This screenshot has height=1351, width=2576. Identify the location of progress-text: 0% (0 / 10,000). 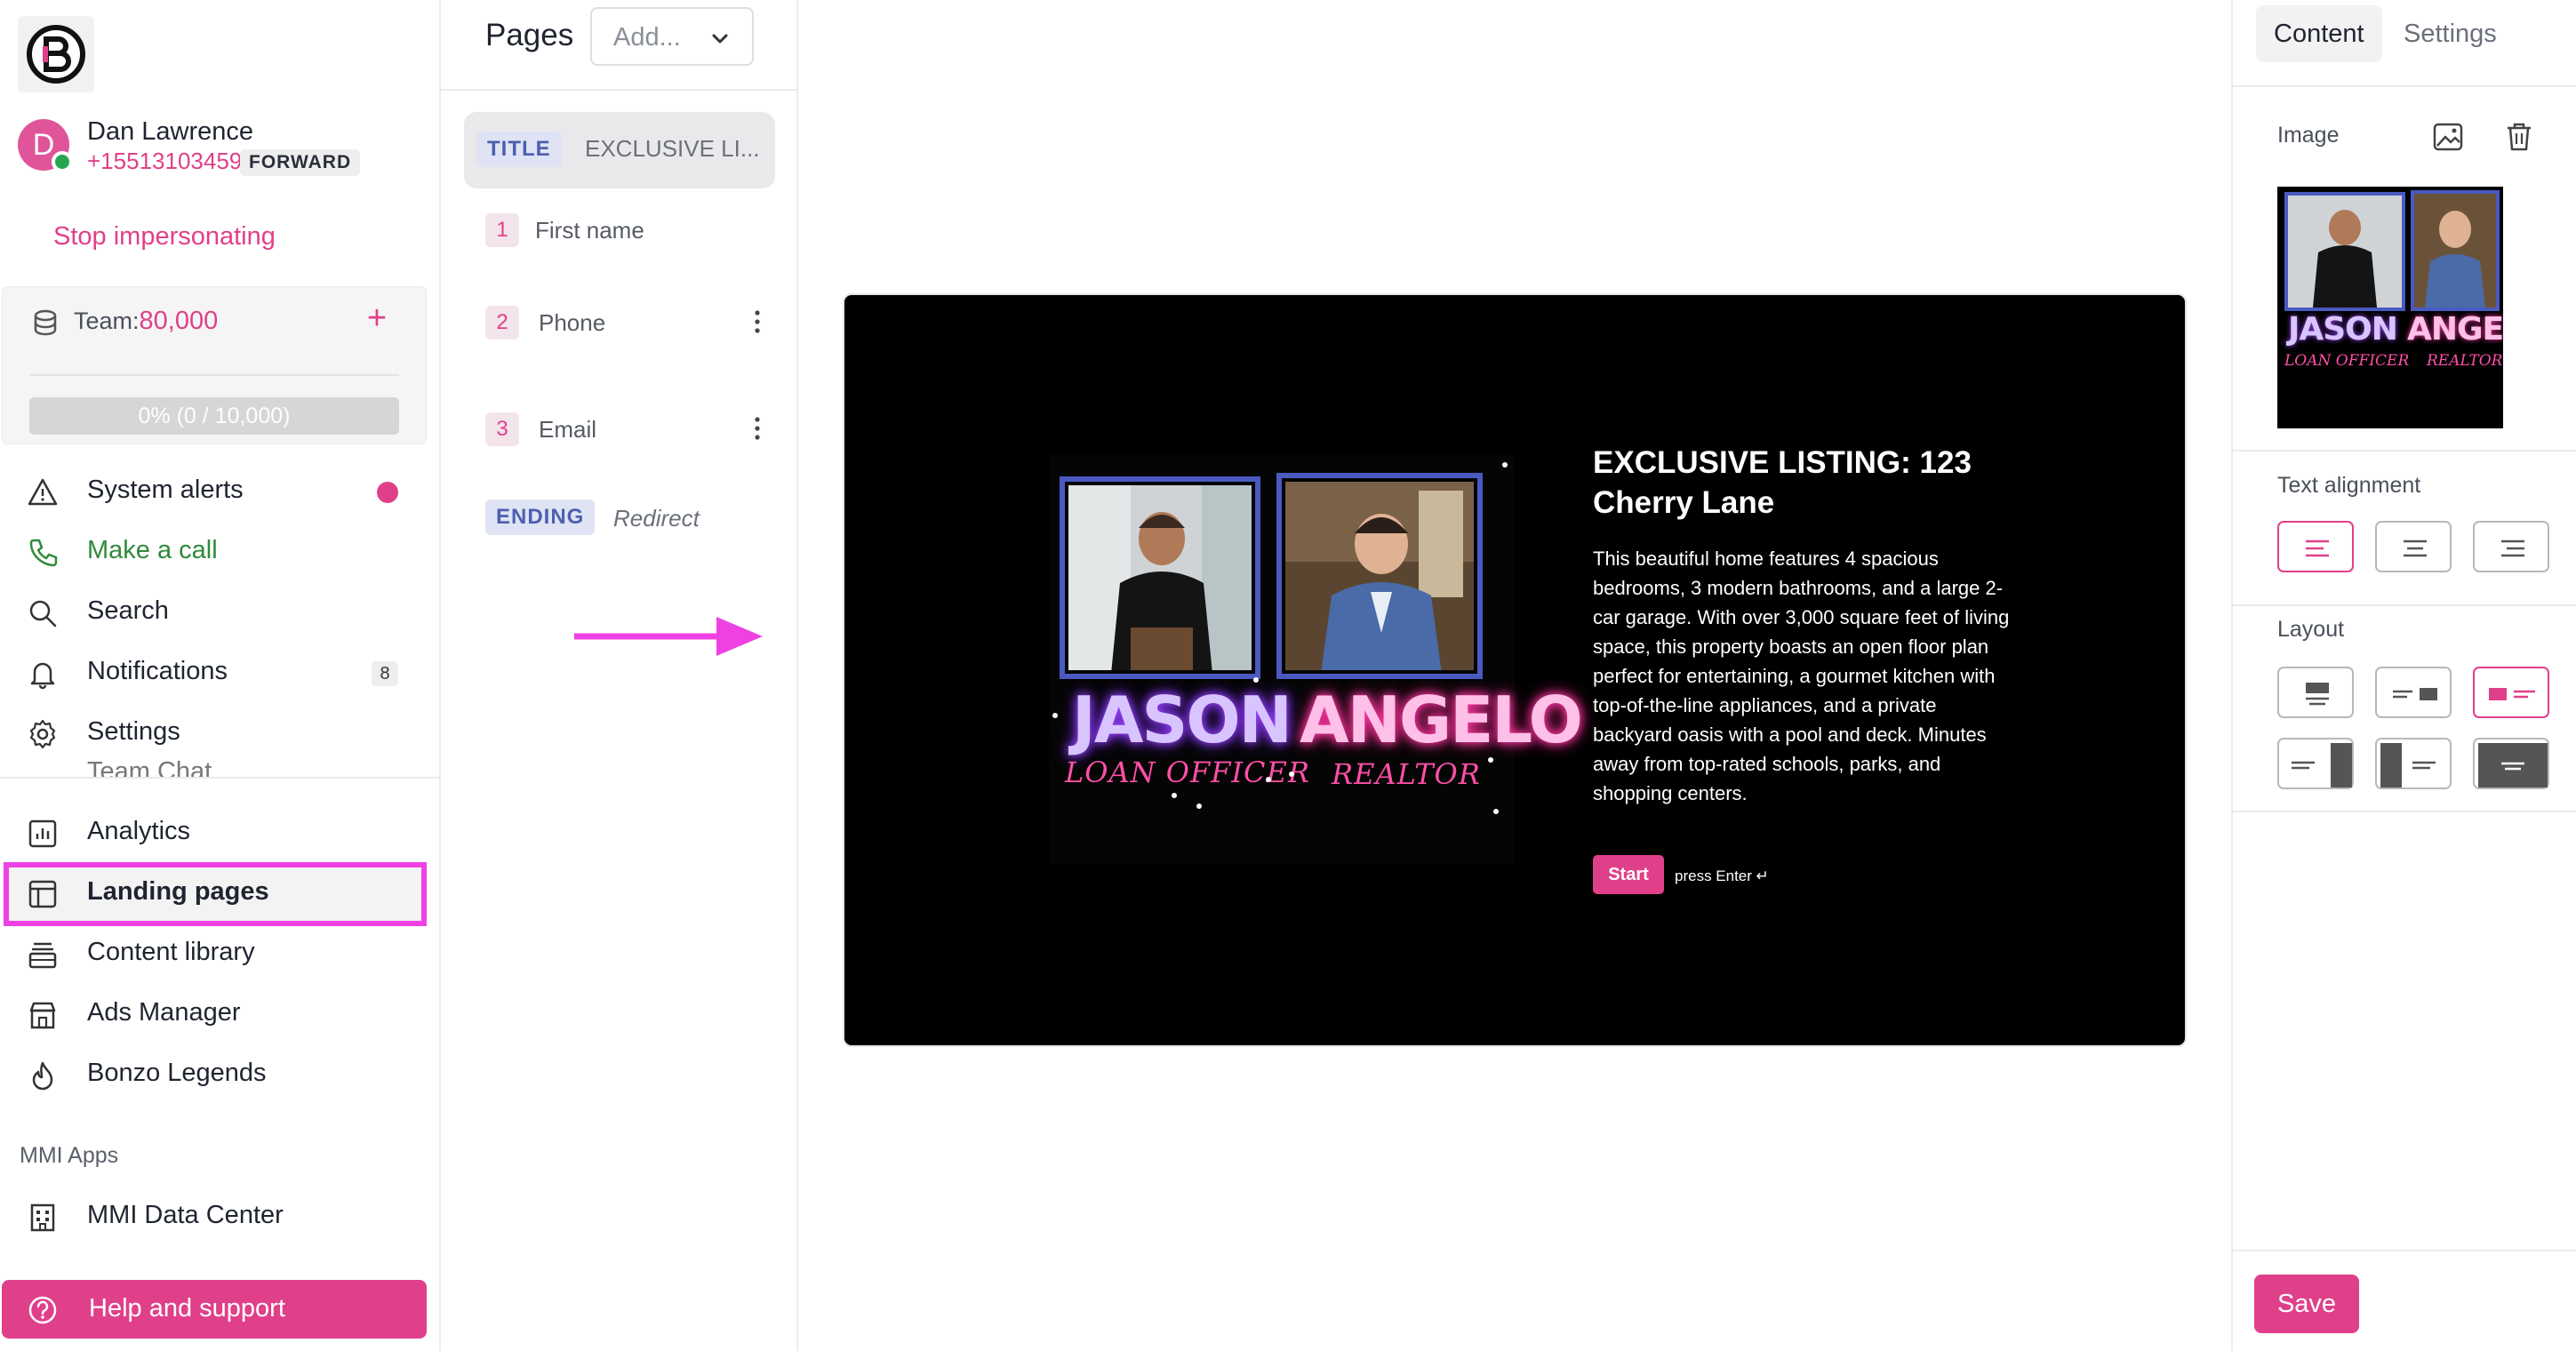
(214, 416).